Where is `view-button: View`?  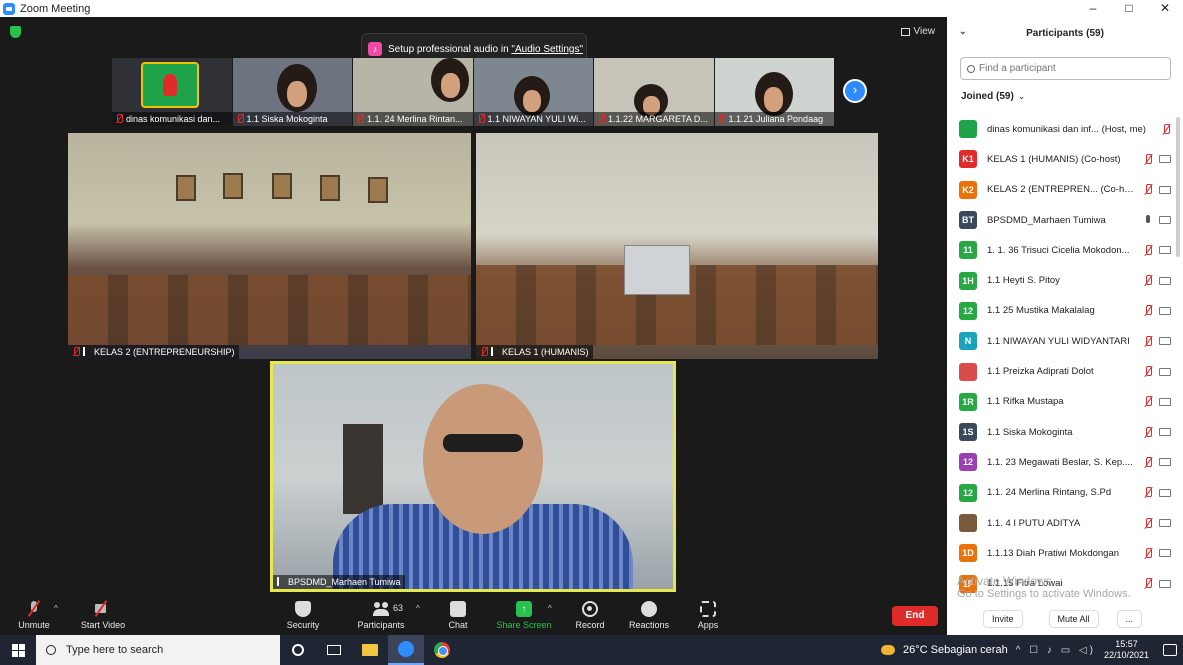 view-button: View is located at coordinates (917, 31).